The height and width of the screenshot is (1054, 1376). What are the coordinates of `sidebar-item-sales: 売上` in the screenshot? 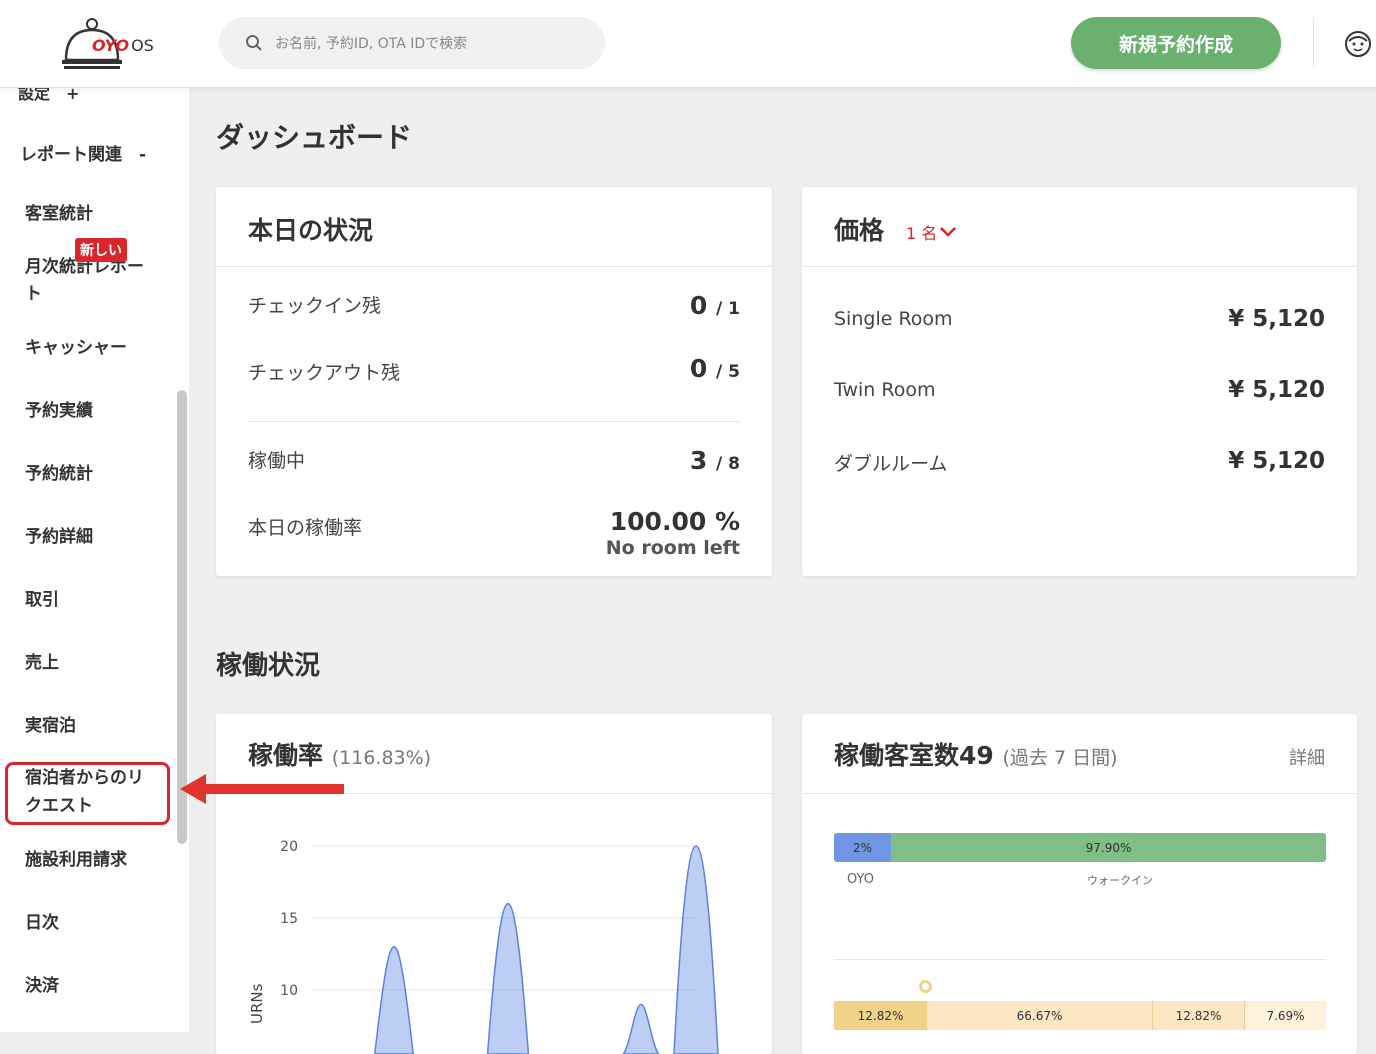 It's located at (42, 663).